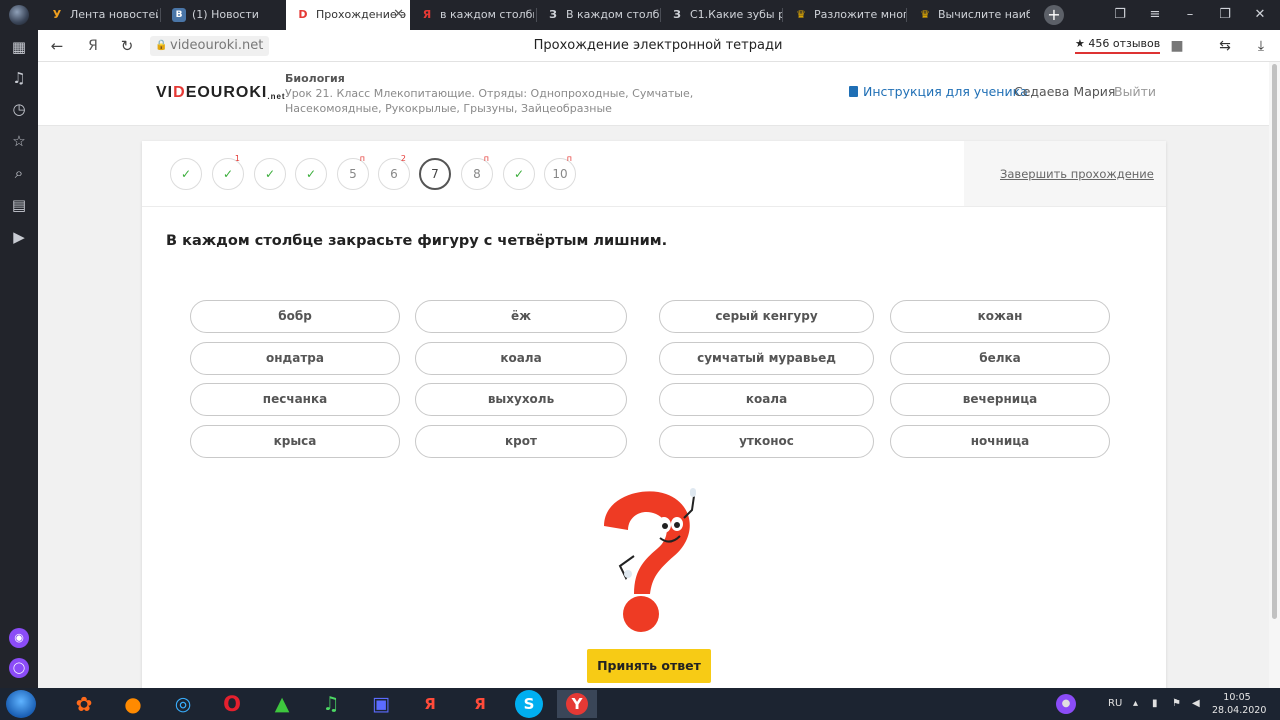 This screenshot has width=1280, height=720. What do you see at coordinates (1077, 174) in the screenshot?
I see `finish-test-link: Завершить прохождение` at bounding box center [1077, 174].